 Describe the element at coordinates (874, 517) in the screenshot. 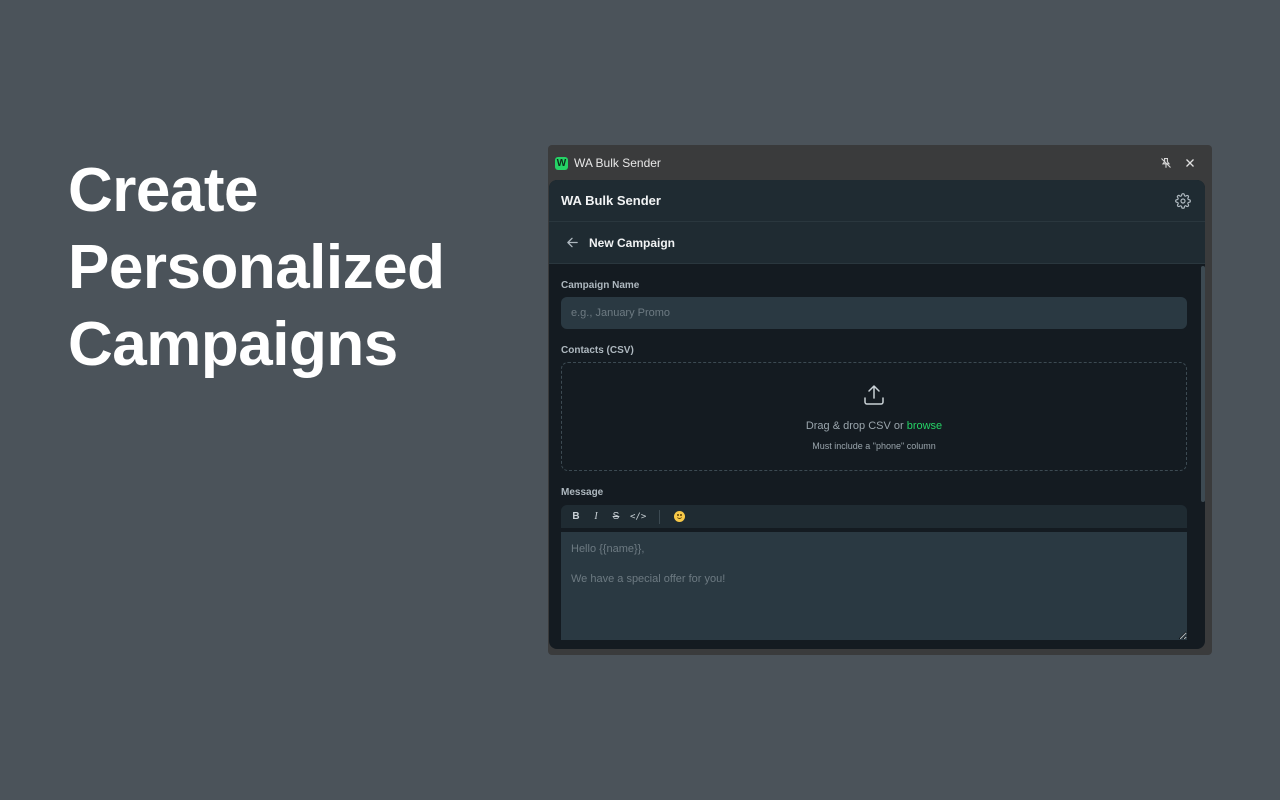

I see `message-toolbar: B I S </>` at that location.